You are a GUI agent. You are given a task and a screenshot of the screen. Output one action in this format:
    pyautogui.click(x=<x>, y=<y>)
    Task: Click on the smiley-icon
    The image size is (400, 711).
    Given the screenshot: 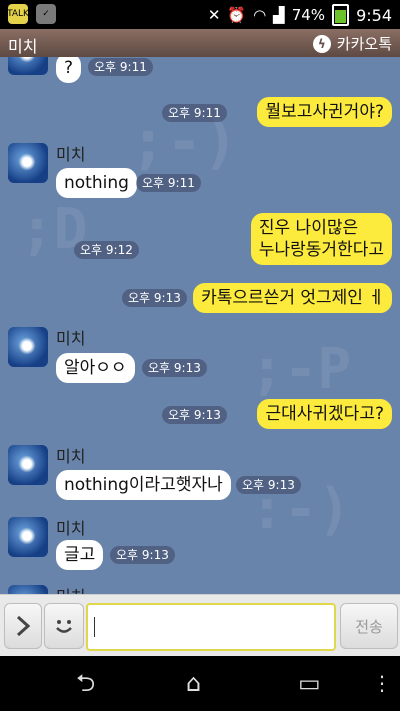 What is the action you would take?
    pyautogui.click(x=64, y=626)
    